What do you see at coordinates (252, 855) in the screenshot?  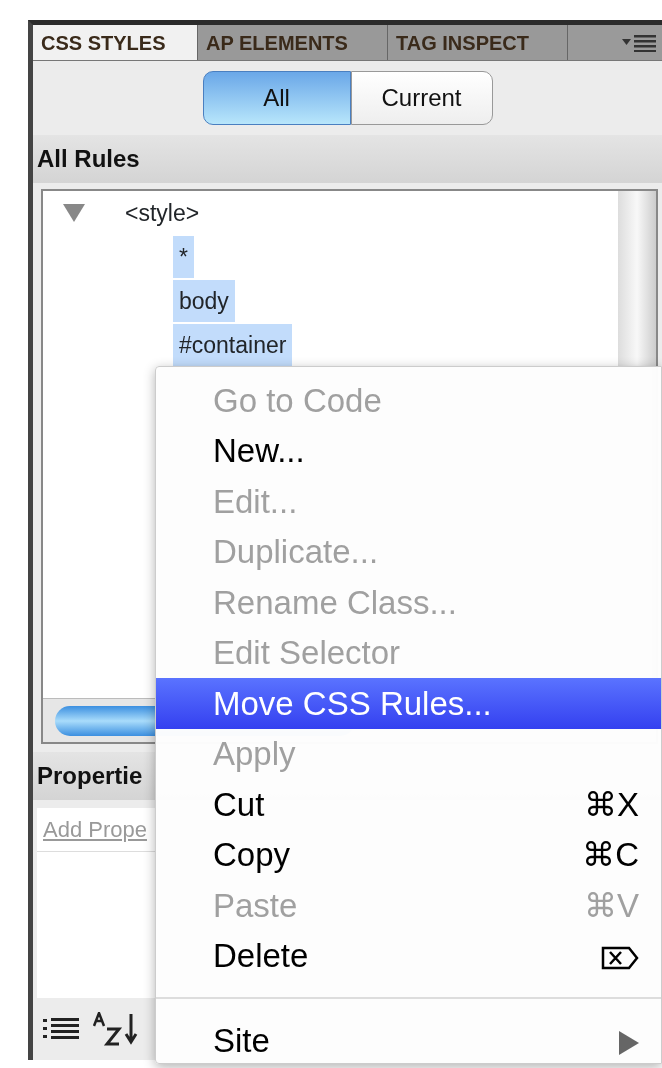 I see `menu-item-label: Copy` at bounding box center [252, 855].